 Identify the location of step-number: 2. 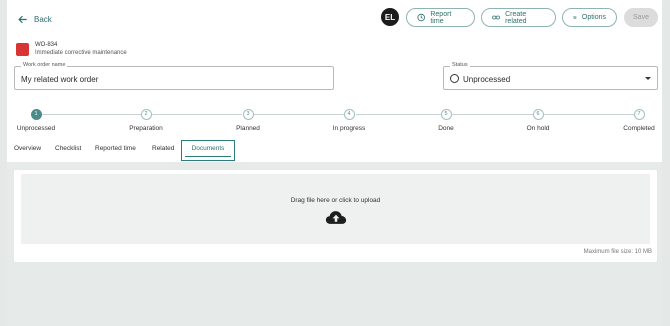
(146, 114).